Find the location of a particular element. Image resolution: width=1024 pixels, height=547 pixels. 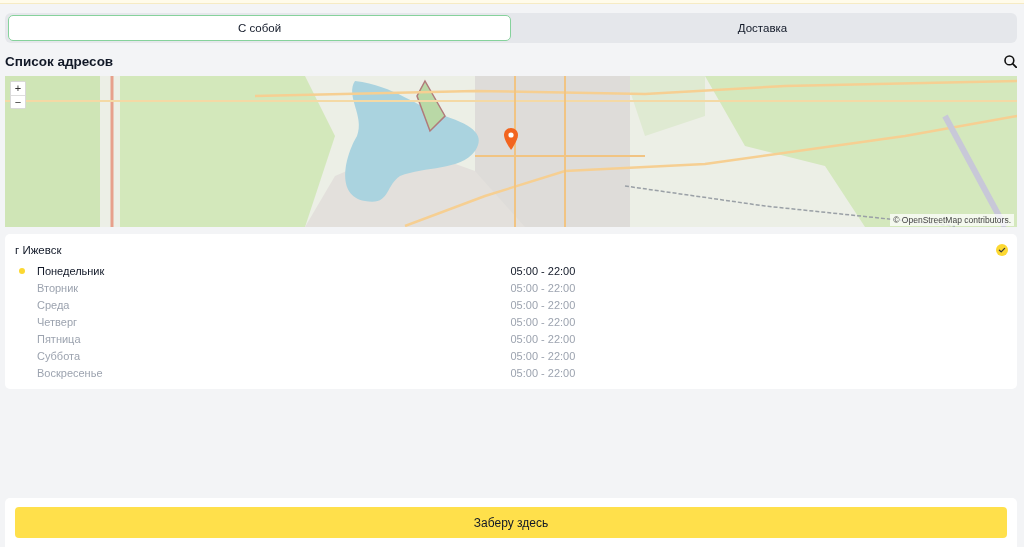

map-attribution: © OpenStreetMap contributors. is located at coordinates (952, 220).